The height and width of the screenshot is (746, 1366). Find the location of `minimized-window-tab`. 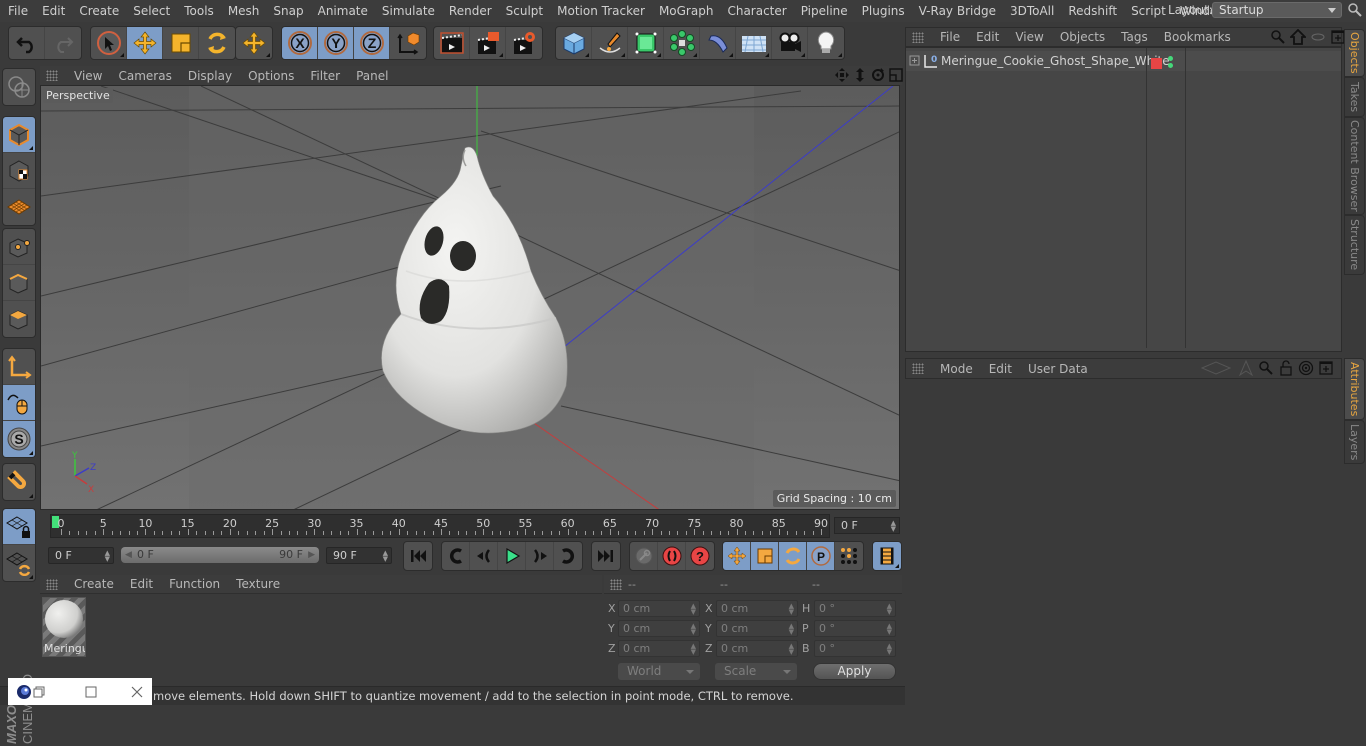

minimized-window-tab is located at coordinates (80, 691).